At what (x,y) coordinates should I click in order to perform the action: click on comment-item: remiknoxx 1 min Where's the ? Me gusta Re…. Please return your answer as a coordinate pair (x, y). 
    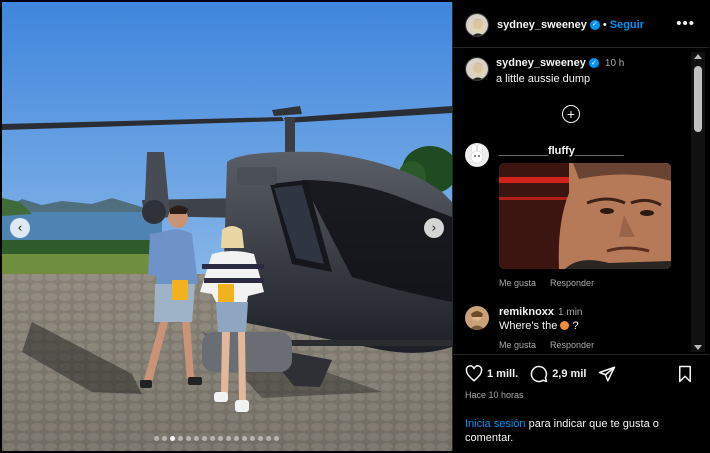
    Looking at the image, I should click on (529, 328).